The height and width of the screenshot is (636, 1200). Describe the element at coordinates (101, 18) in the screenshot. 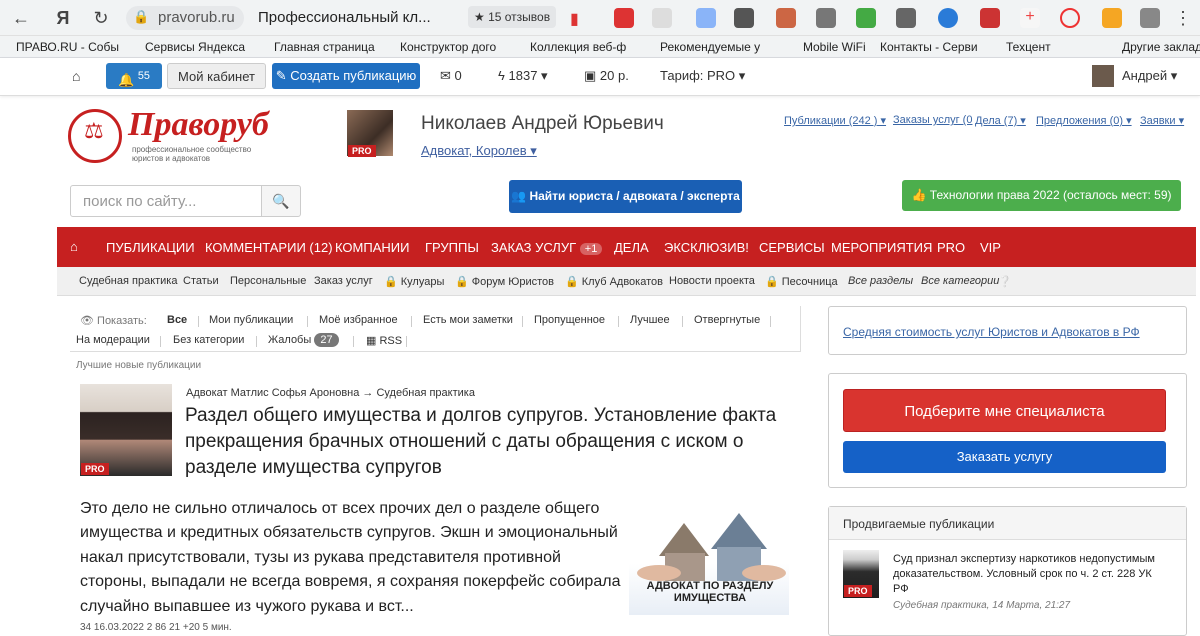

I see `reload-icon: ↻` at that location.